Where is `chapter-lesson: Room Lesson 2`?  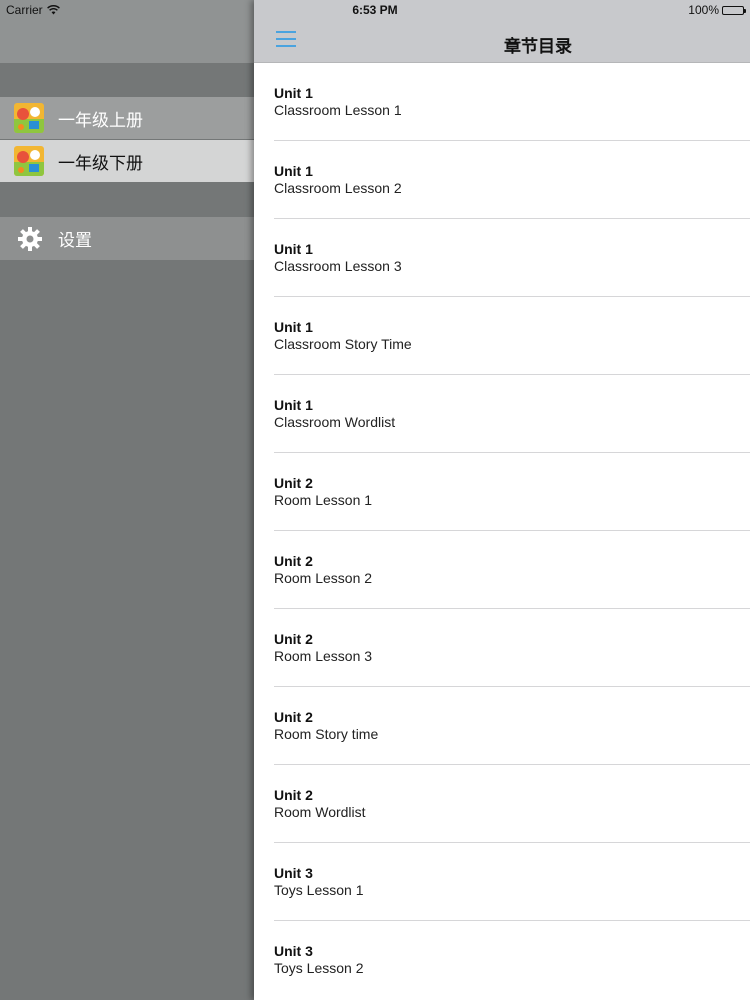
chapter-lesson: Room Lesson 2 is located at coordinates (323, 578).